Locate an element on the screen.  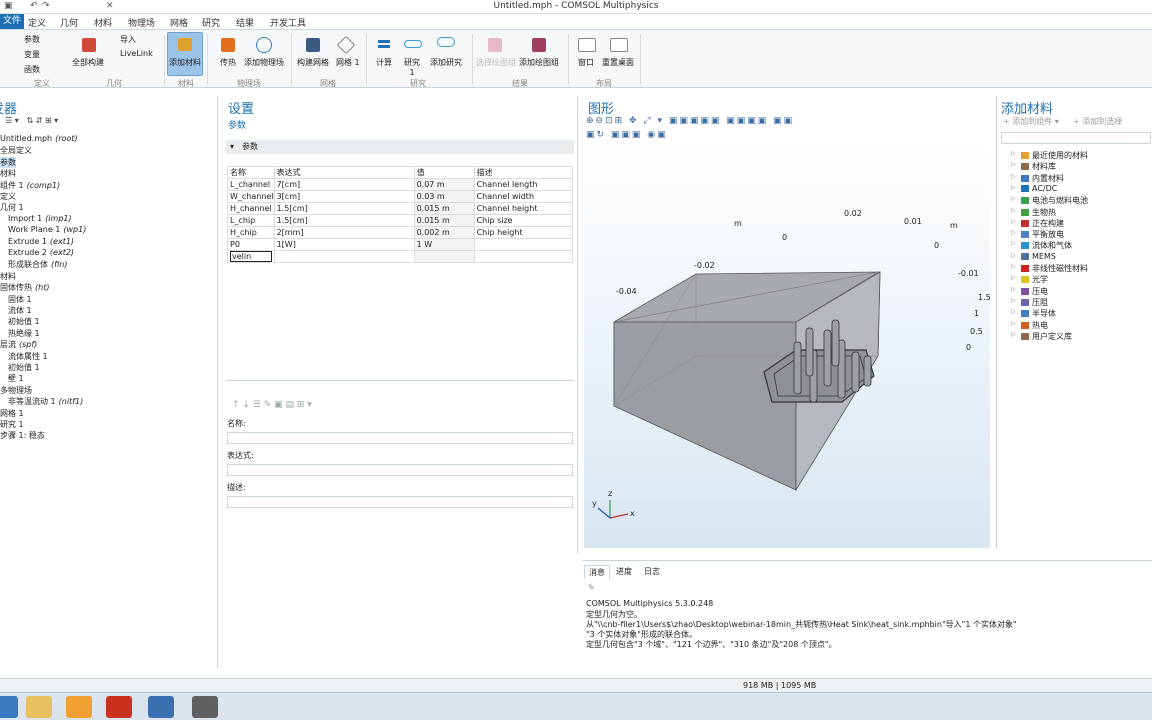
mesh1-button: 网格 1 is located at coordinates (348, 62).